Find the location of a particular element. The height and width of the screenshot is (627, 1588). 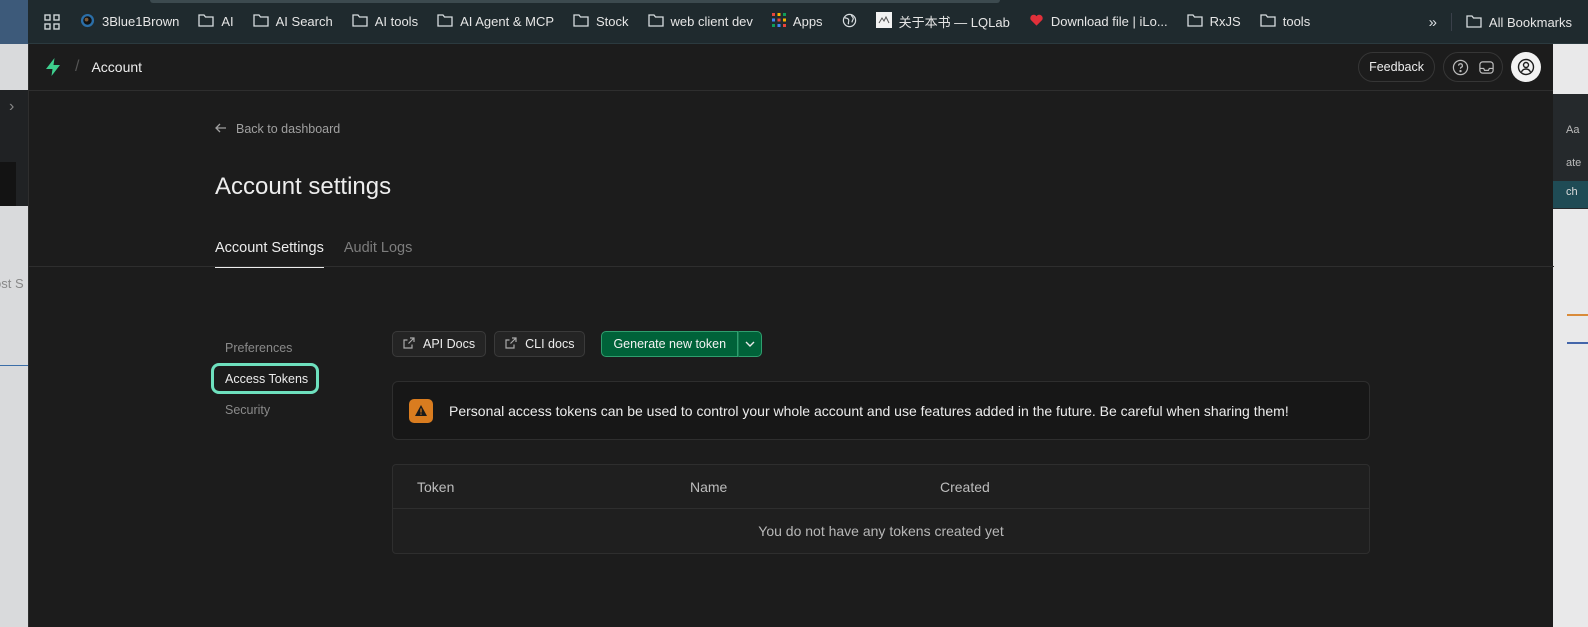

empty-state-row: You do not have any tokens created yet is located at coordinates (881, 531).